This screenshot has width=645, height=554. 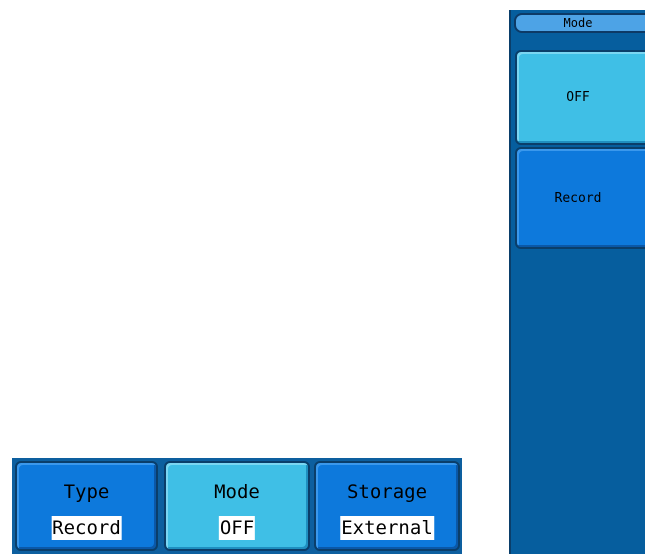 What do you see at coordinates (86, 492) in the screenshot?
I see `type-softkey-title: Type` at bounding box center [86, 492].